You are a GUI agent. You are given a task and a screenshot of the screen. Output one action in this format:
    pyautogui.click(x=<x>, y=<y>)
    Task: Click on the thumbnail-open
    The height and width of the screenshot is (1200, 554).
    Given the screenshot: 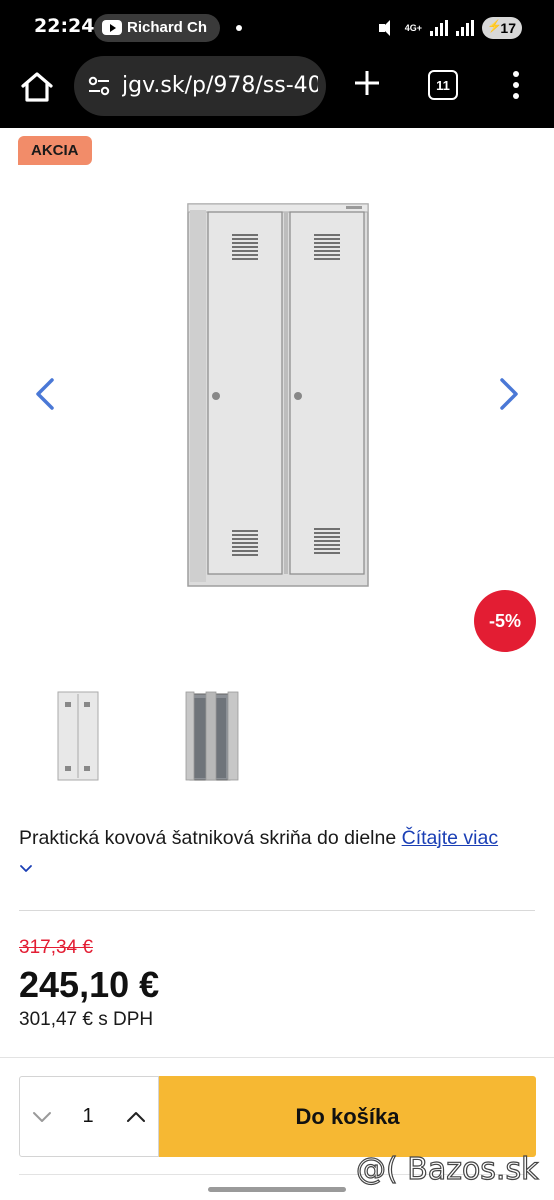 What is the action you would take?
    pyautogui.click(x=212, y=736)
    